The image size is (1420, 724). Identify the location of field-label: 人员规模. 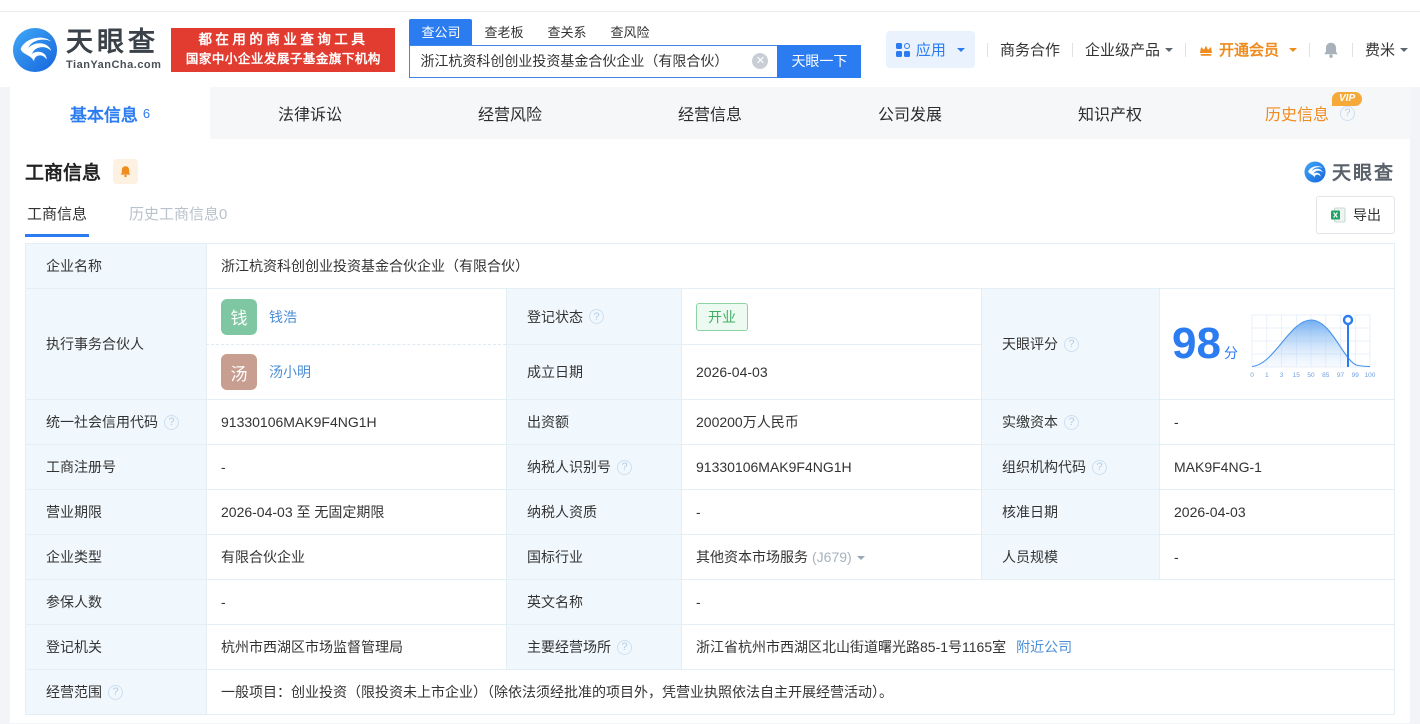
(1070, 557).